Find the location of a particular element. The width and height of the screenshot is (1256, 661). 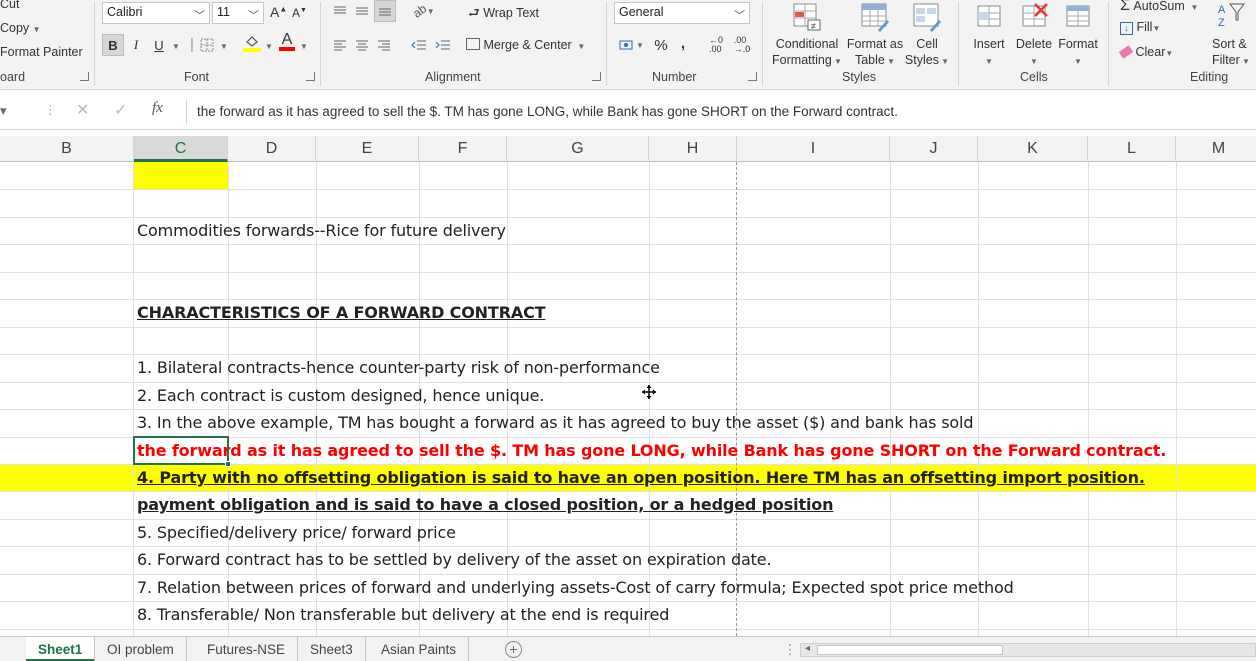

sheet-tab-asian-paints: Asian Paints is located at coordinates (419, 649).